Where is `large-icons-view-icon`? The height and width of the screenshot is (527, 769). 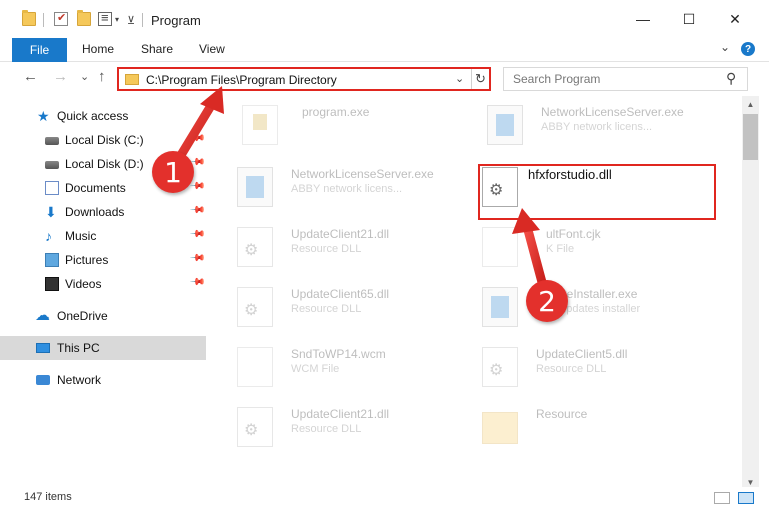
large-icons-view-icon is located at coordinates (746, 498).